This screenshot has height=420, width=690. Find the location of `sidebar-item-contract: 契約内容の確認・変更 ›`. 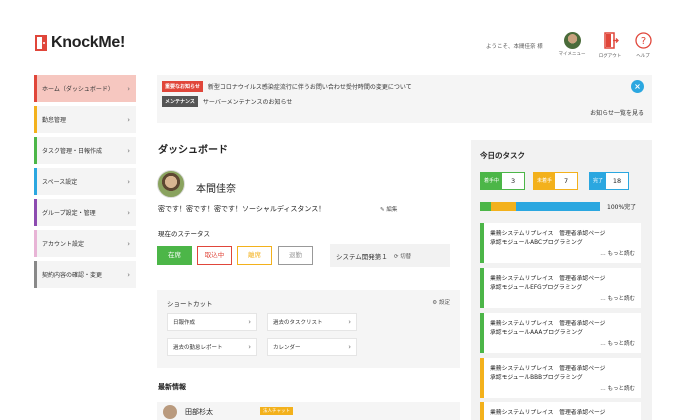

sidebar-item-contract: 契約内容の確認・変更 › is located at coordinates (85, 274).